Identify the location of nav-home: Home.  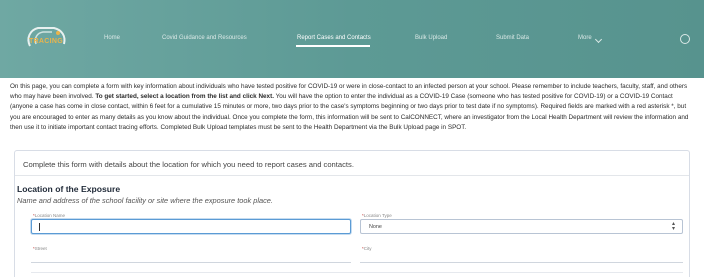
(112, 38).